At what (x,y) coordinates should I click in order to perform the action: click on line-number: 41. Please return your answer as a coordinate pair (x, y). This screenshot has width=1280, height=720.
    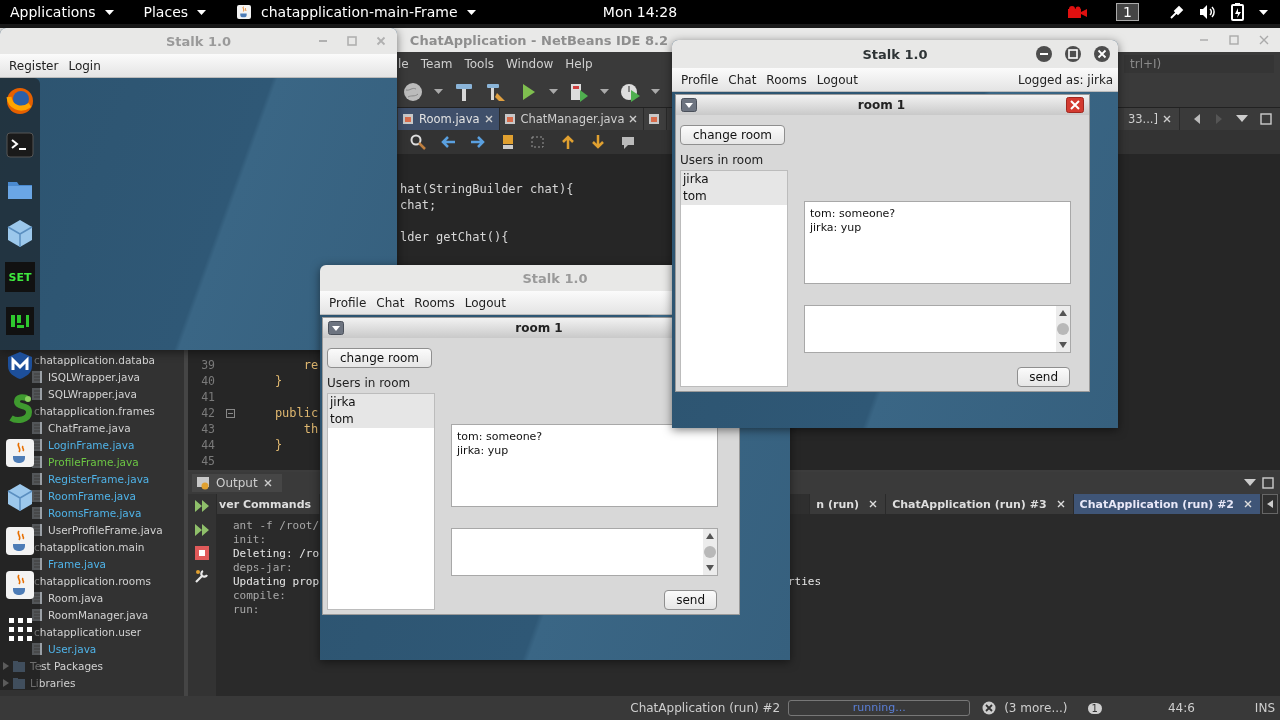
    Looking at the image, I should click on (208, 397).